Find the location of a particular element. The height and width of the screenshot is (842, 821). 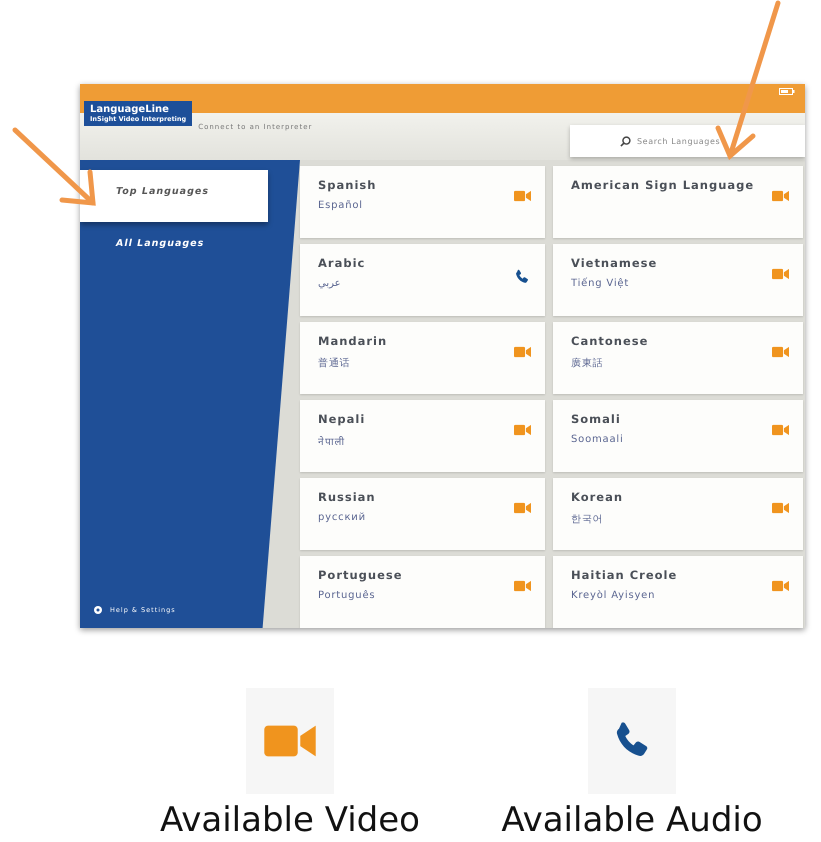

language-name: American Sign Language is located at coordinates (662, 185).